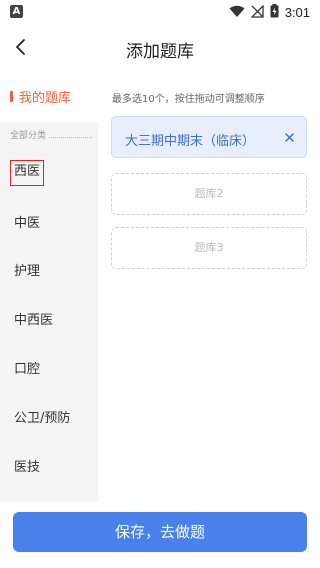 The image size is (320, 568). Describe the element at coordinates (33, 321) in the screenshot. I see `category-item-integrated-medicine: 中西医` at that location.